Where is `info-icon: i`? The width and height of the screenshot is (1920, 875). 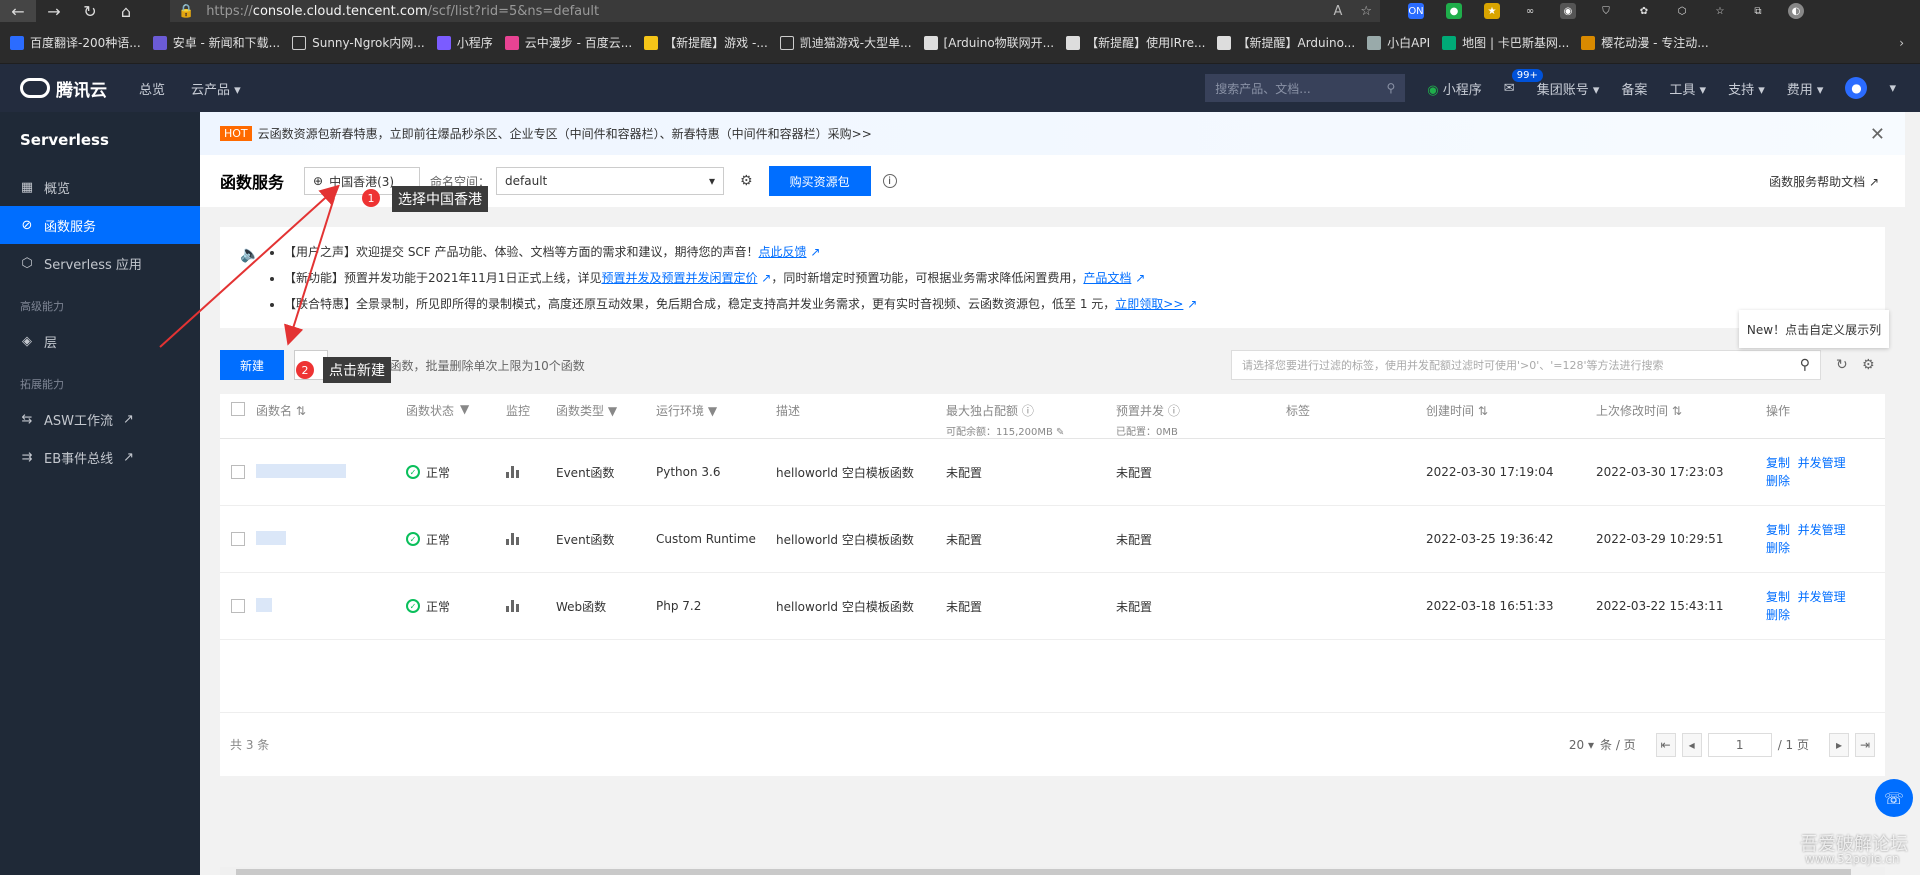 info-icon: i is located at coordinates (889, 181).